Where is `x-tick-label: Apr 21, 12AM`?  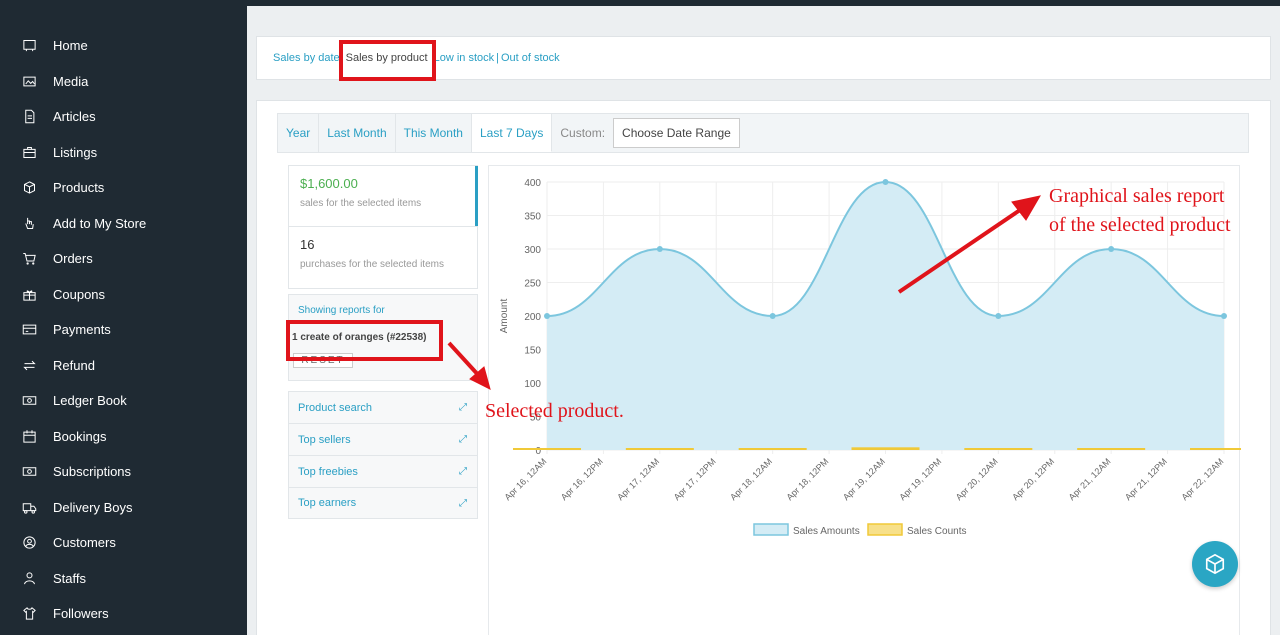
x-tick-label: Apr 21, 12AM is located at coordinates (1090, 479).